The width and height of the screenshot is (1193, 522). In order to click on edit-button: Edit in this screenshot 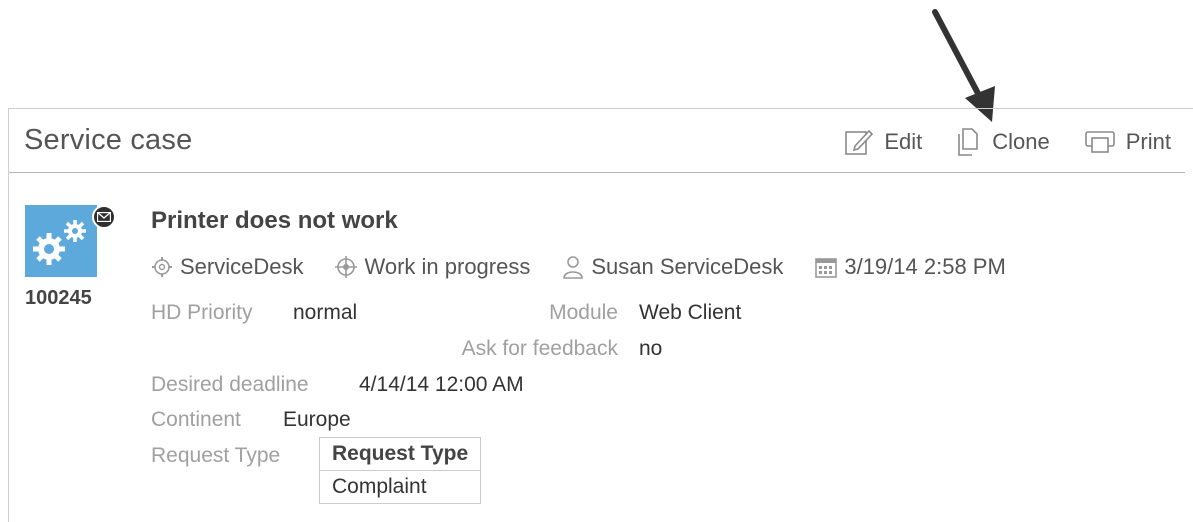, I will do `click(883, 142)`.